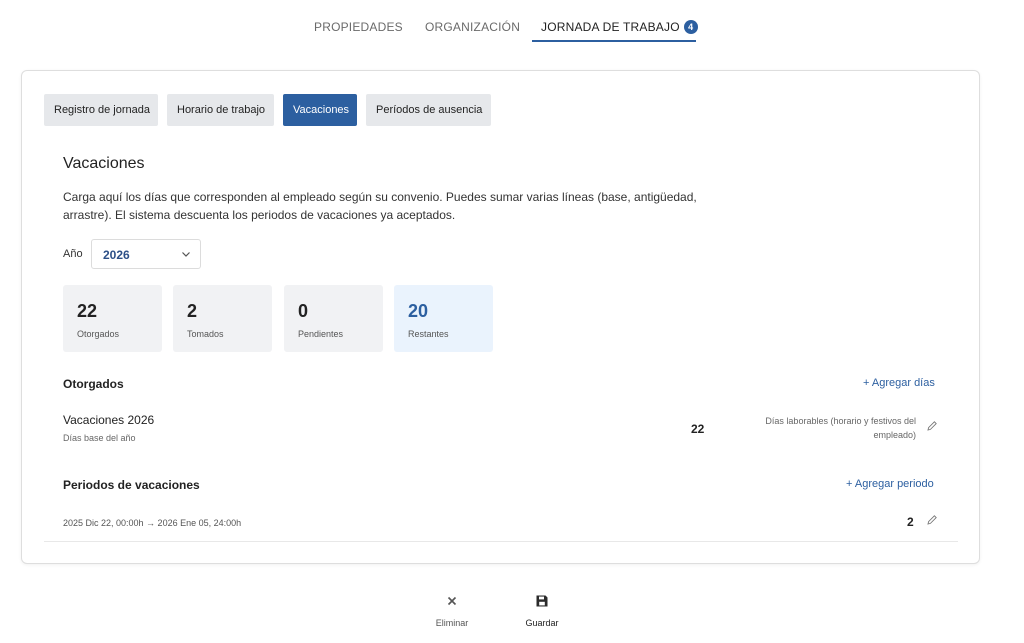 This screenshot has height=643, width=1024. I want to click on add-period-link: + Agregar periodo, so click(890, 484).